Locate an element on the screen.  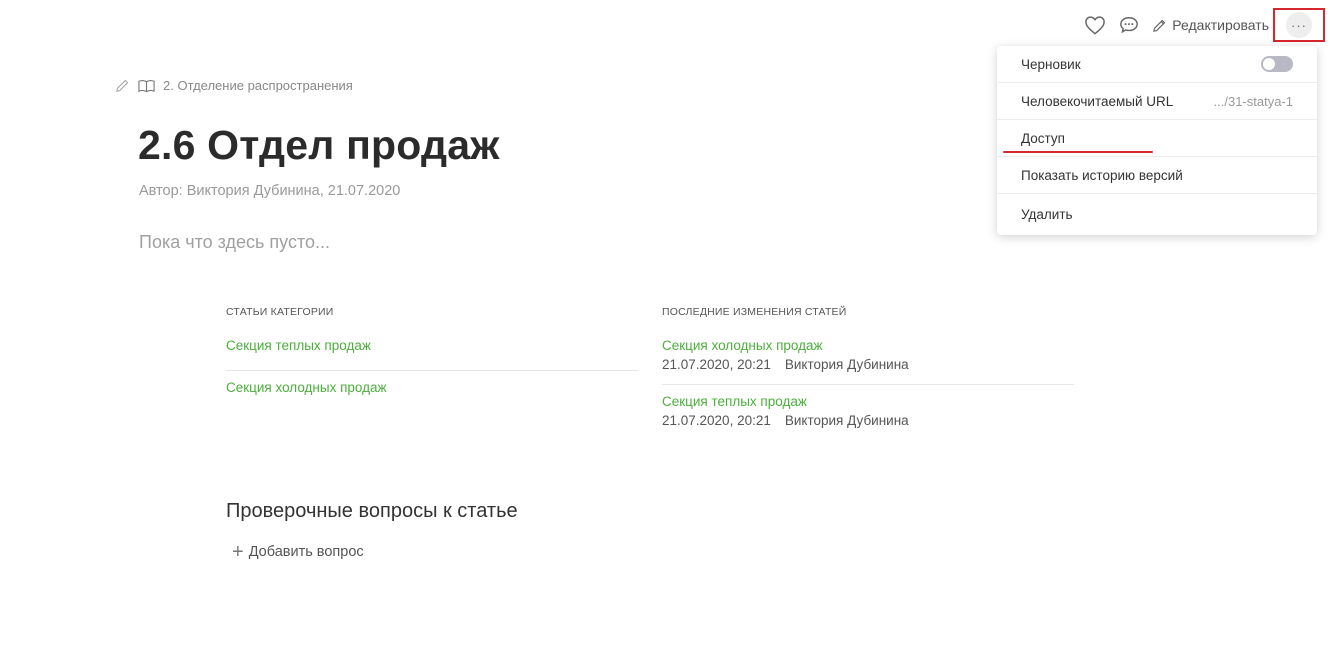
toggle-knob is located at coordinates (1269, 64).